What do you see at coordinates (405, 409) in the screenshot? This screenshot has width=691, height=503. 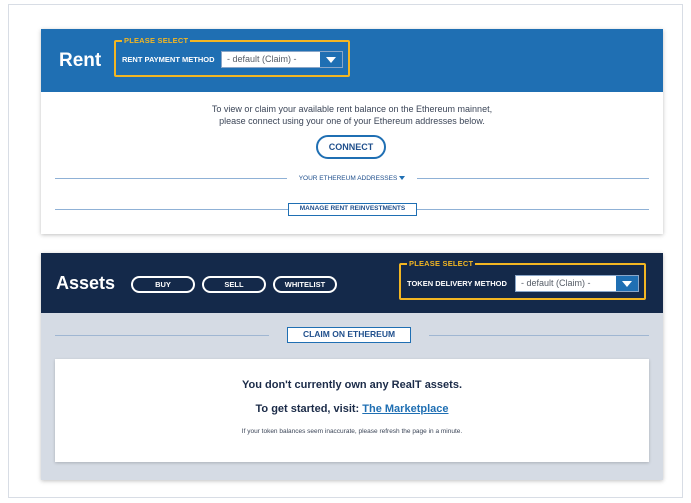 I see `marketplace-link: The Marketplace` at bounding box center [405, 409].